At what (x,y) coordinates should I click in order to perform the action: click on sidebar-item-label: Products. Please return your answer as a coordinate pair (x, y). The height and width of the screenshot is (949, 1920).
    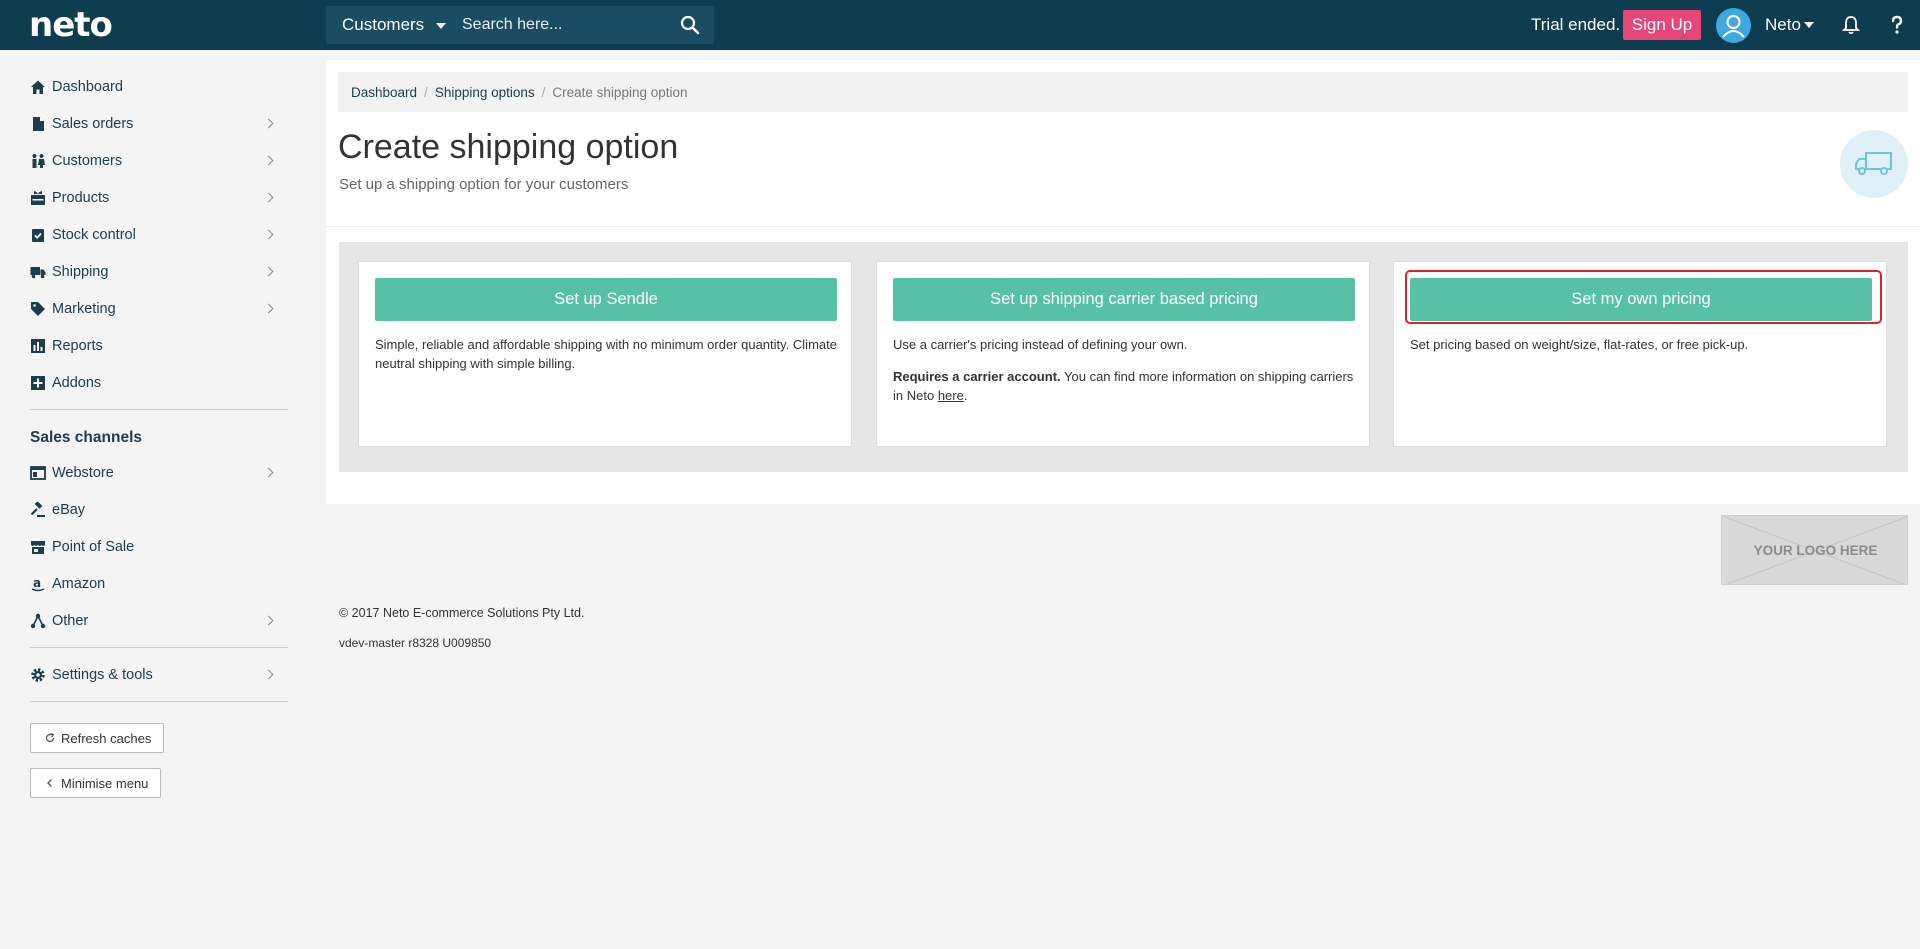
    Looking at the image, I should click on (81, 198).